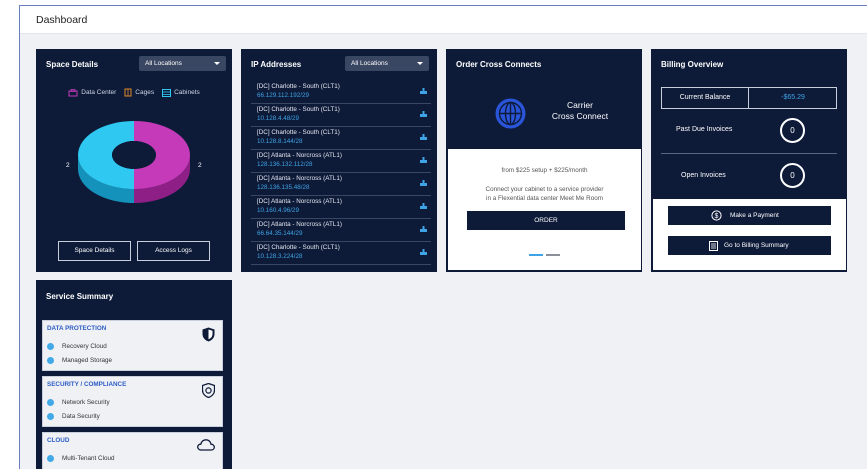 The image size is (867, 469). Describe the element at coordinates (280, 233) in the screenshot. I see `ip-address-value: 66.64.35.144/29` at that location.